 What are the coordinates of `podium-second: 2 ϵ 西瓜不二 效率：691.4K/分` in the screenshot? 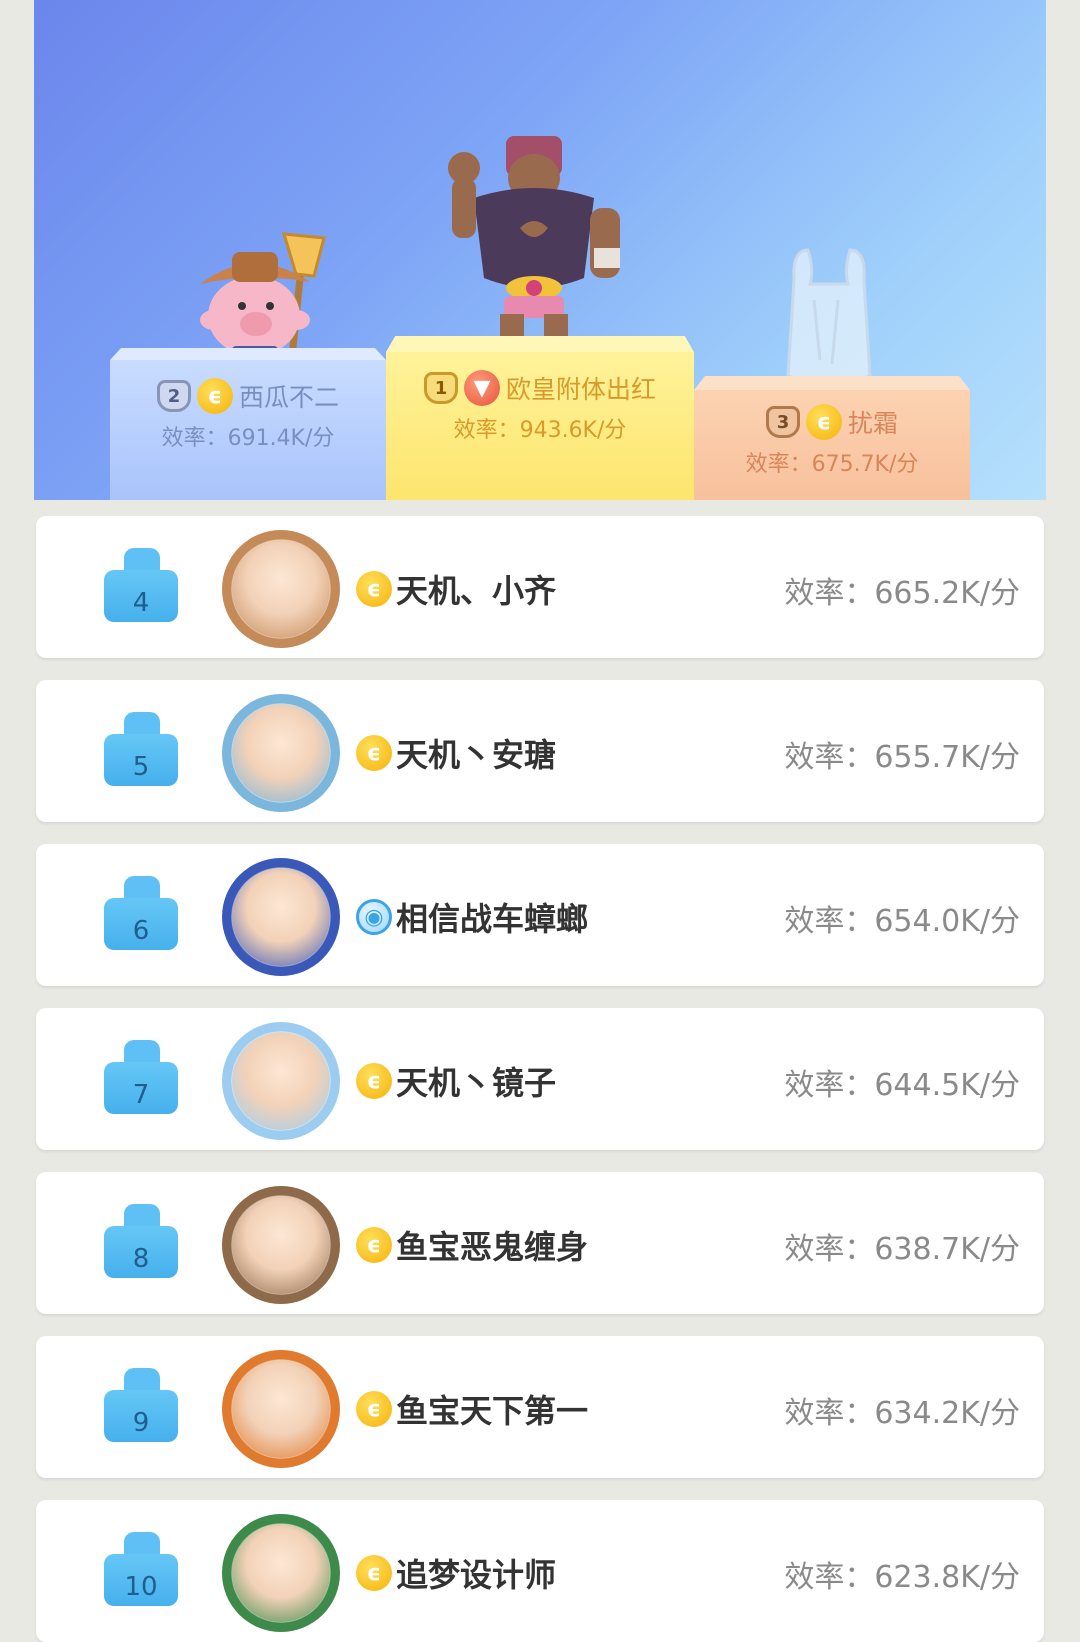 It's located at (248, 430).